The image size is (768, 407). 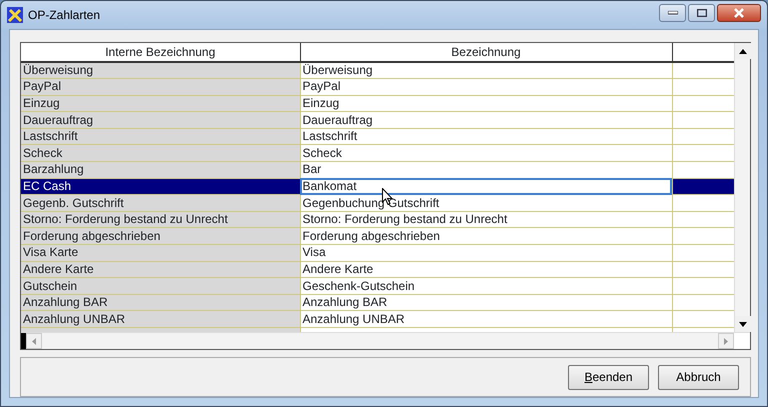 What do you see at coordinates (34, 341) in the screenshot?
I see `left-arrow-icon` at bounding box center [34, 341].